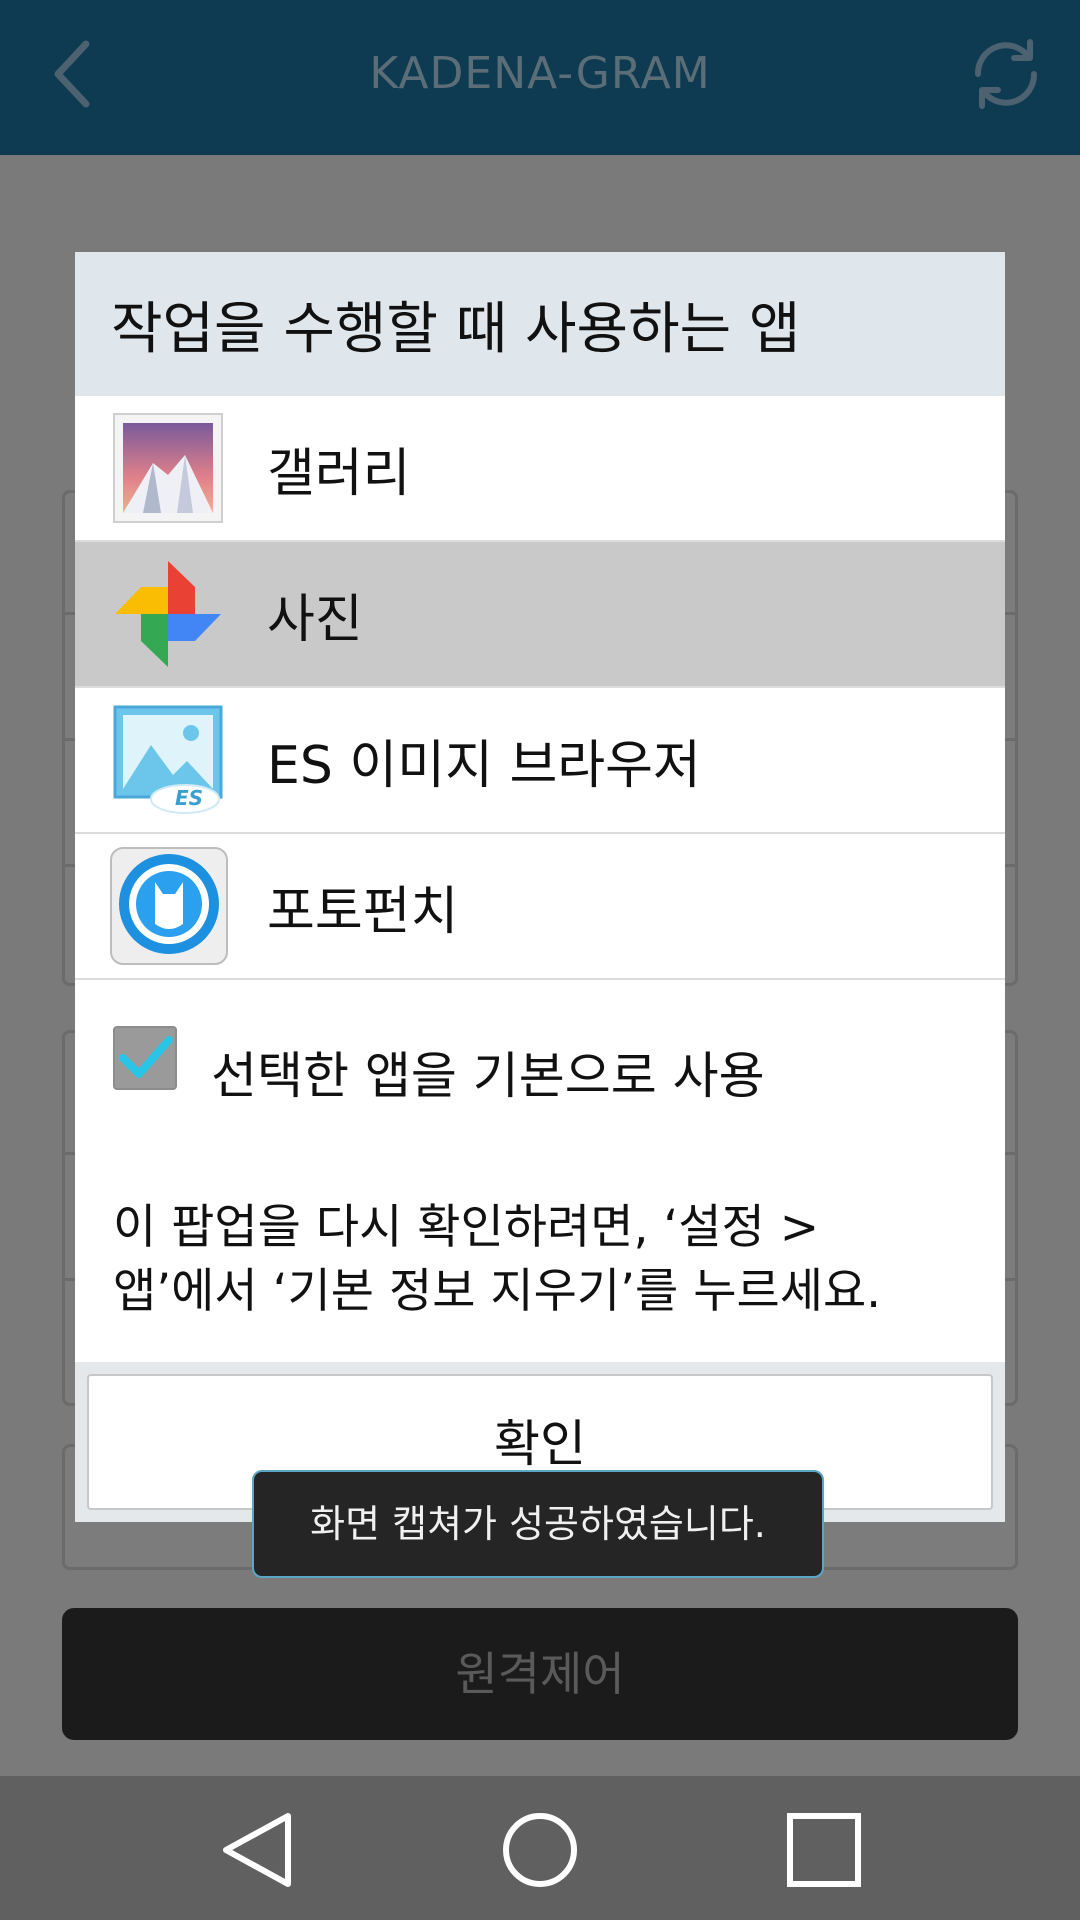 The width and height of the screenshot is (1080, 1920). I want to click on photopunch-icon, so click(169, 906).